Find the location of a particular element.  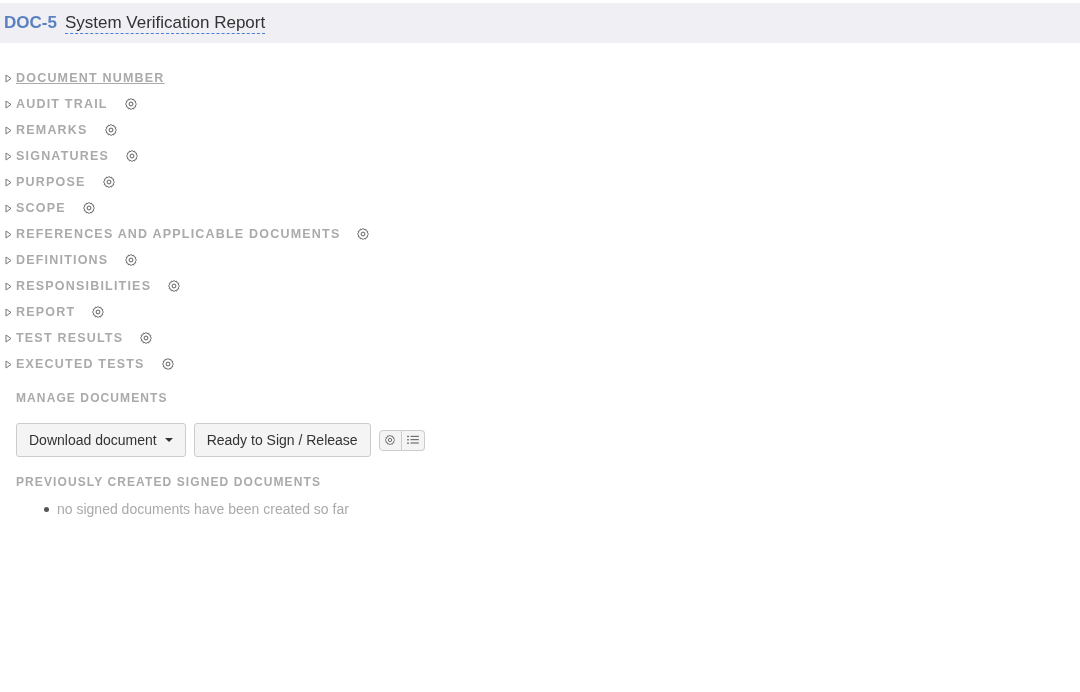

document-id: DOC-5 is located at coordinates (30, 23).